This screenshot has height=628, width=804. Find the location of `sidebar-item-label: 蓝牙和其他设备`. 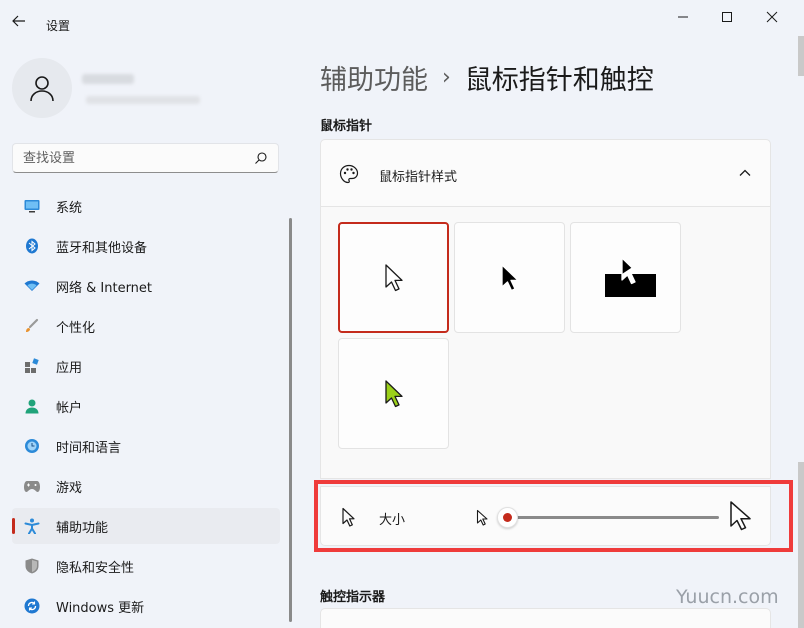

sidebar-item-label: 蓝牙和其他设备 is located at coordinates (102, 248).